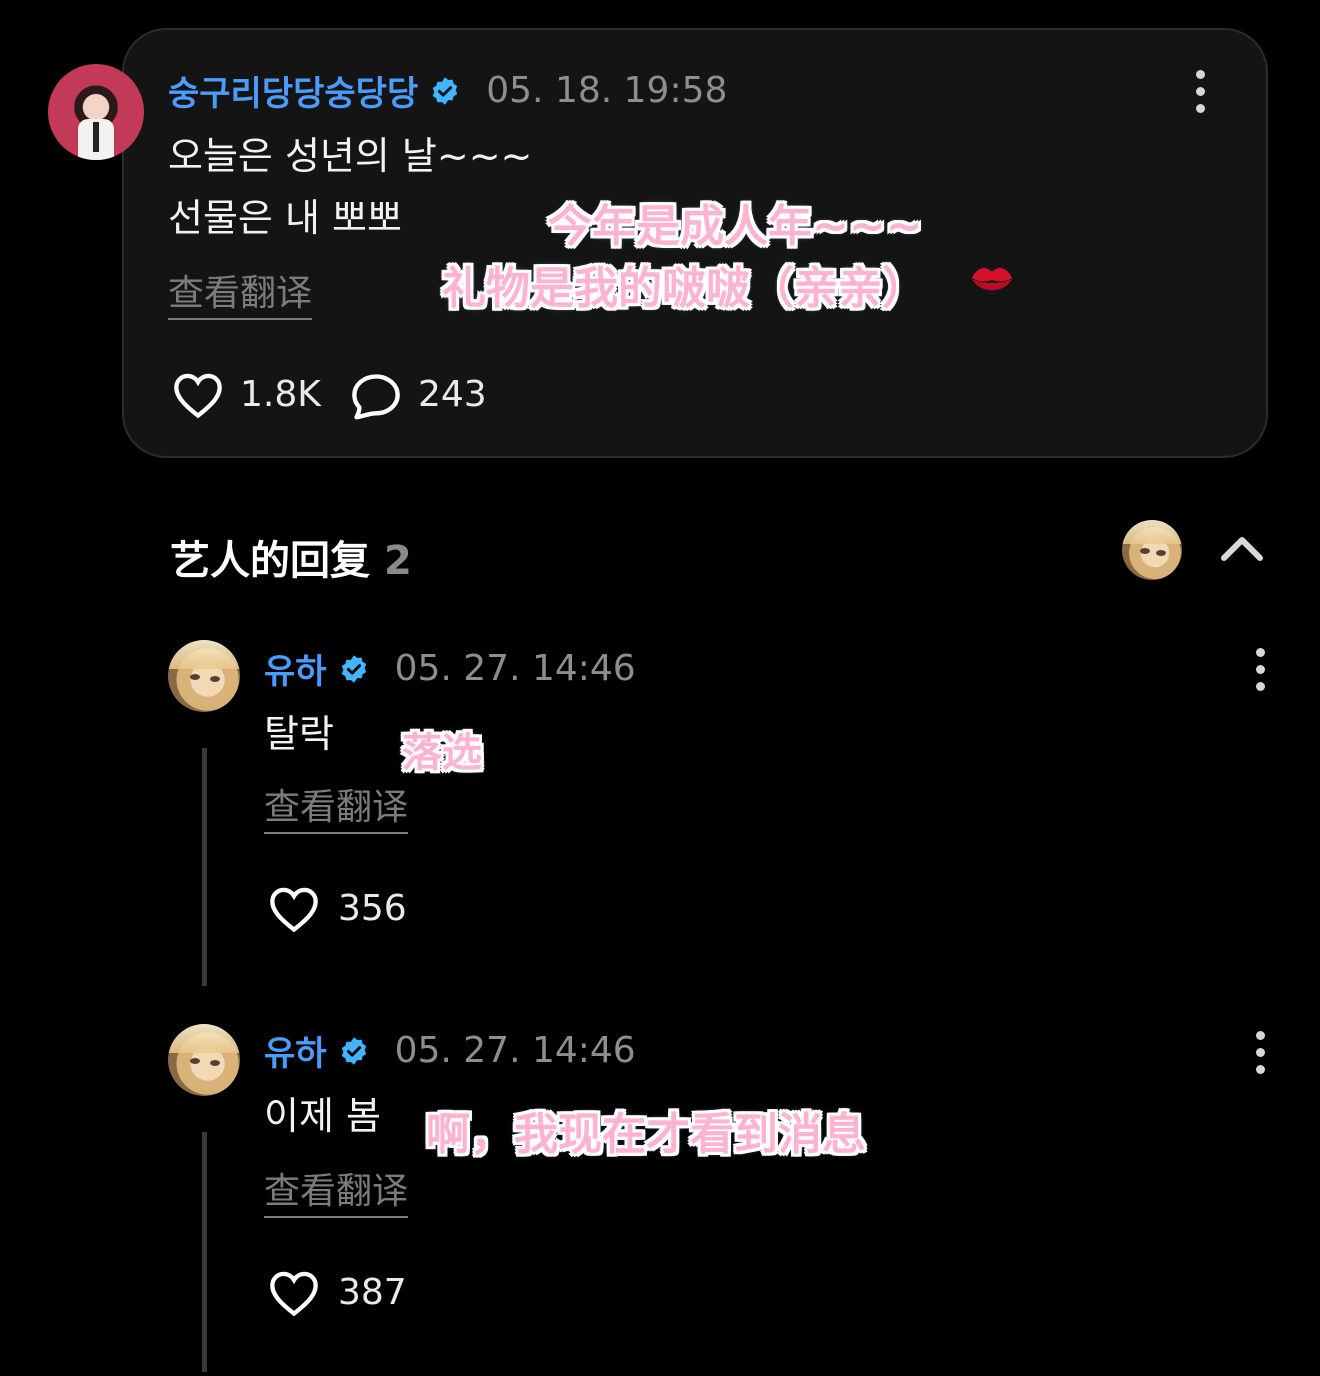 Image resolution: width=1320 pixels, height=1376 pixels. What do you see at coordinates (607, 90) in the screenshot?
I see `post-timestamp: 05. 18. 19:58` at bounding box center [607, 90].